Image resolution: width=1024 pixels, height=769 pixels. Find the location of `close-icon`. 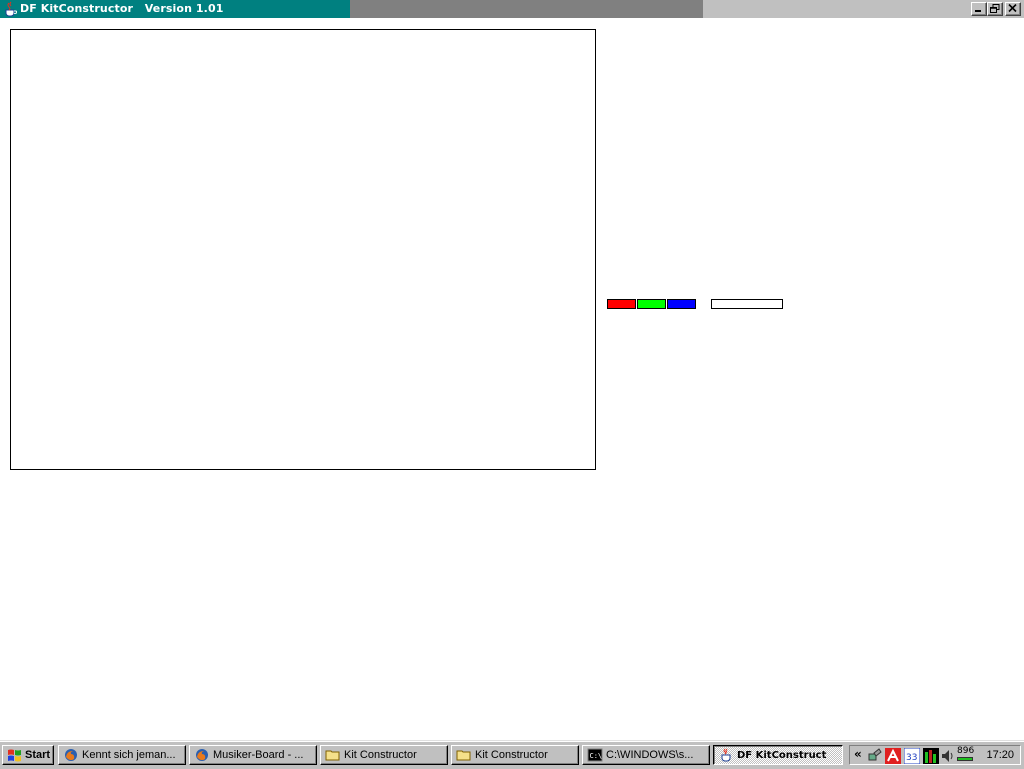

close-icon is located at coordinates (1012, 8).